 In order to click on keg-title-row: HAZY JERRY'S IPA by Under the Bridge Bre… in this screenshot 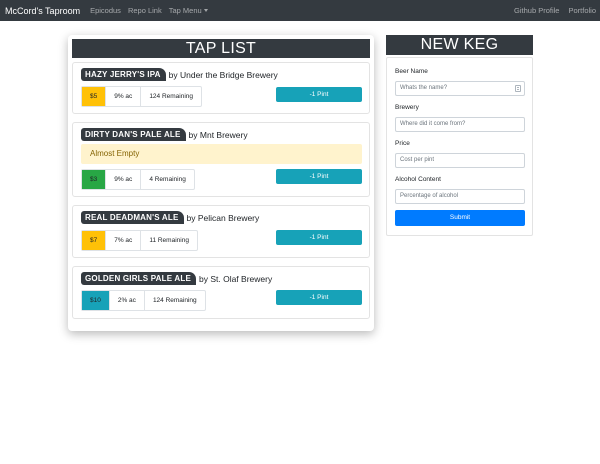, I will do `click(179, 74)`.